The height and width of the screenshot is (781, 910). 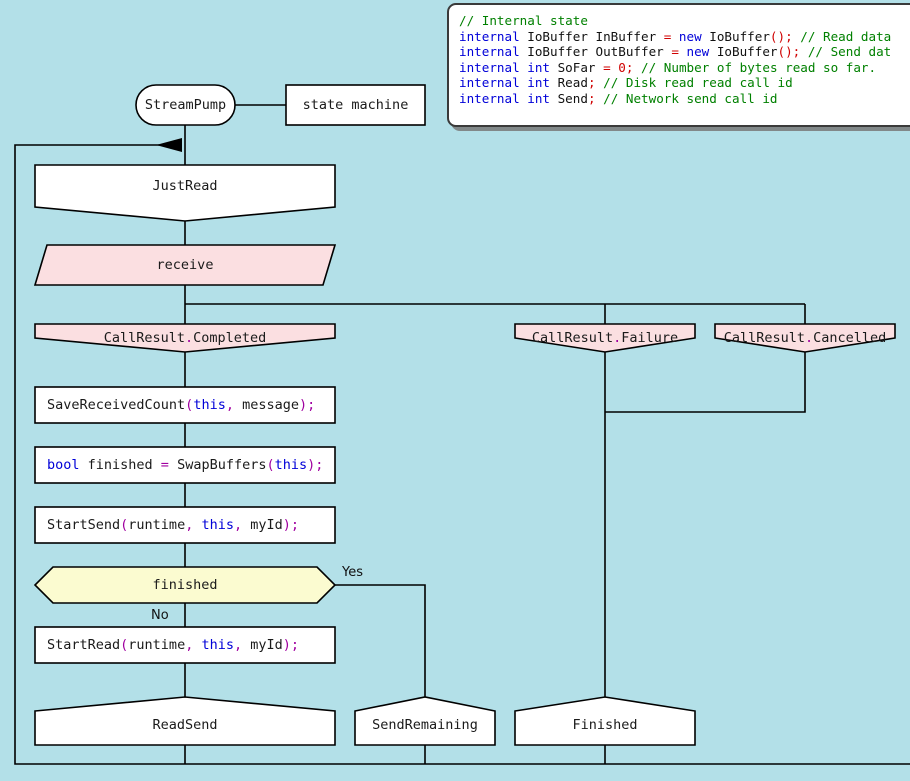 What do you see at coordinates (705, 382) in the screenshot?
I see `edge-cancelled-merge` at bounding box center [705, 382].